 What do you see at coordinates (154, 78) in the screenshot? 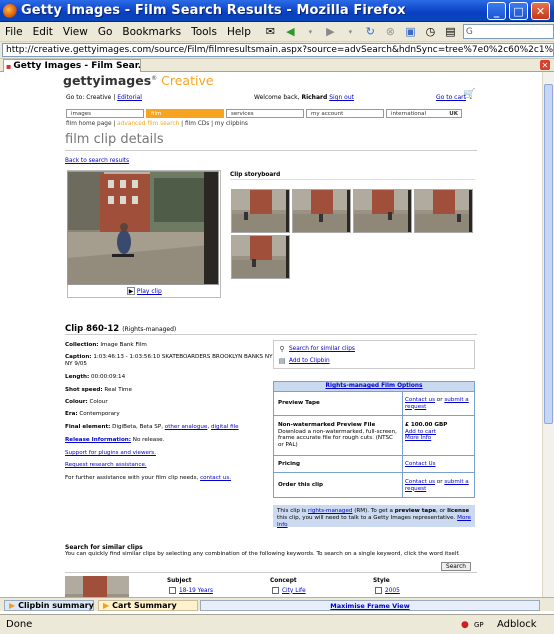
I see `logo-reg: ®` at bounding box center [154, 78].